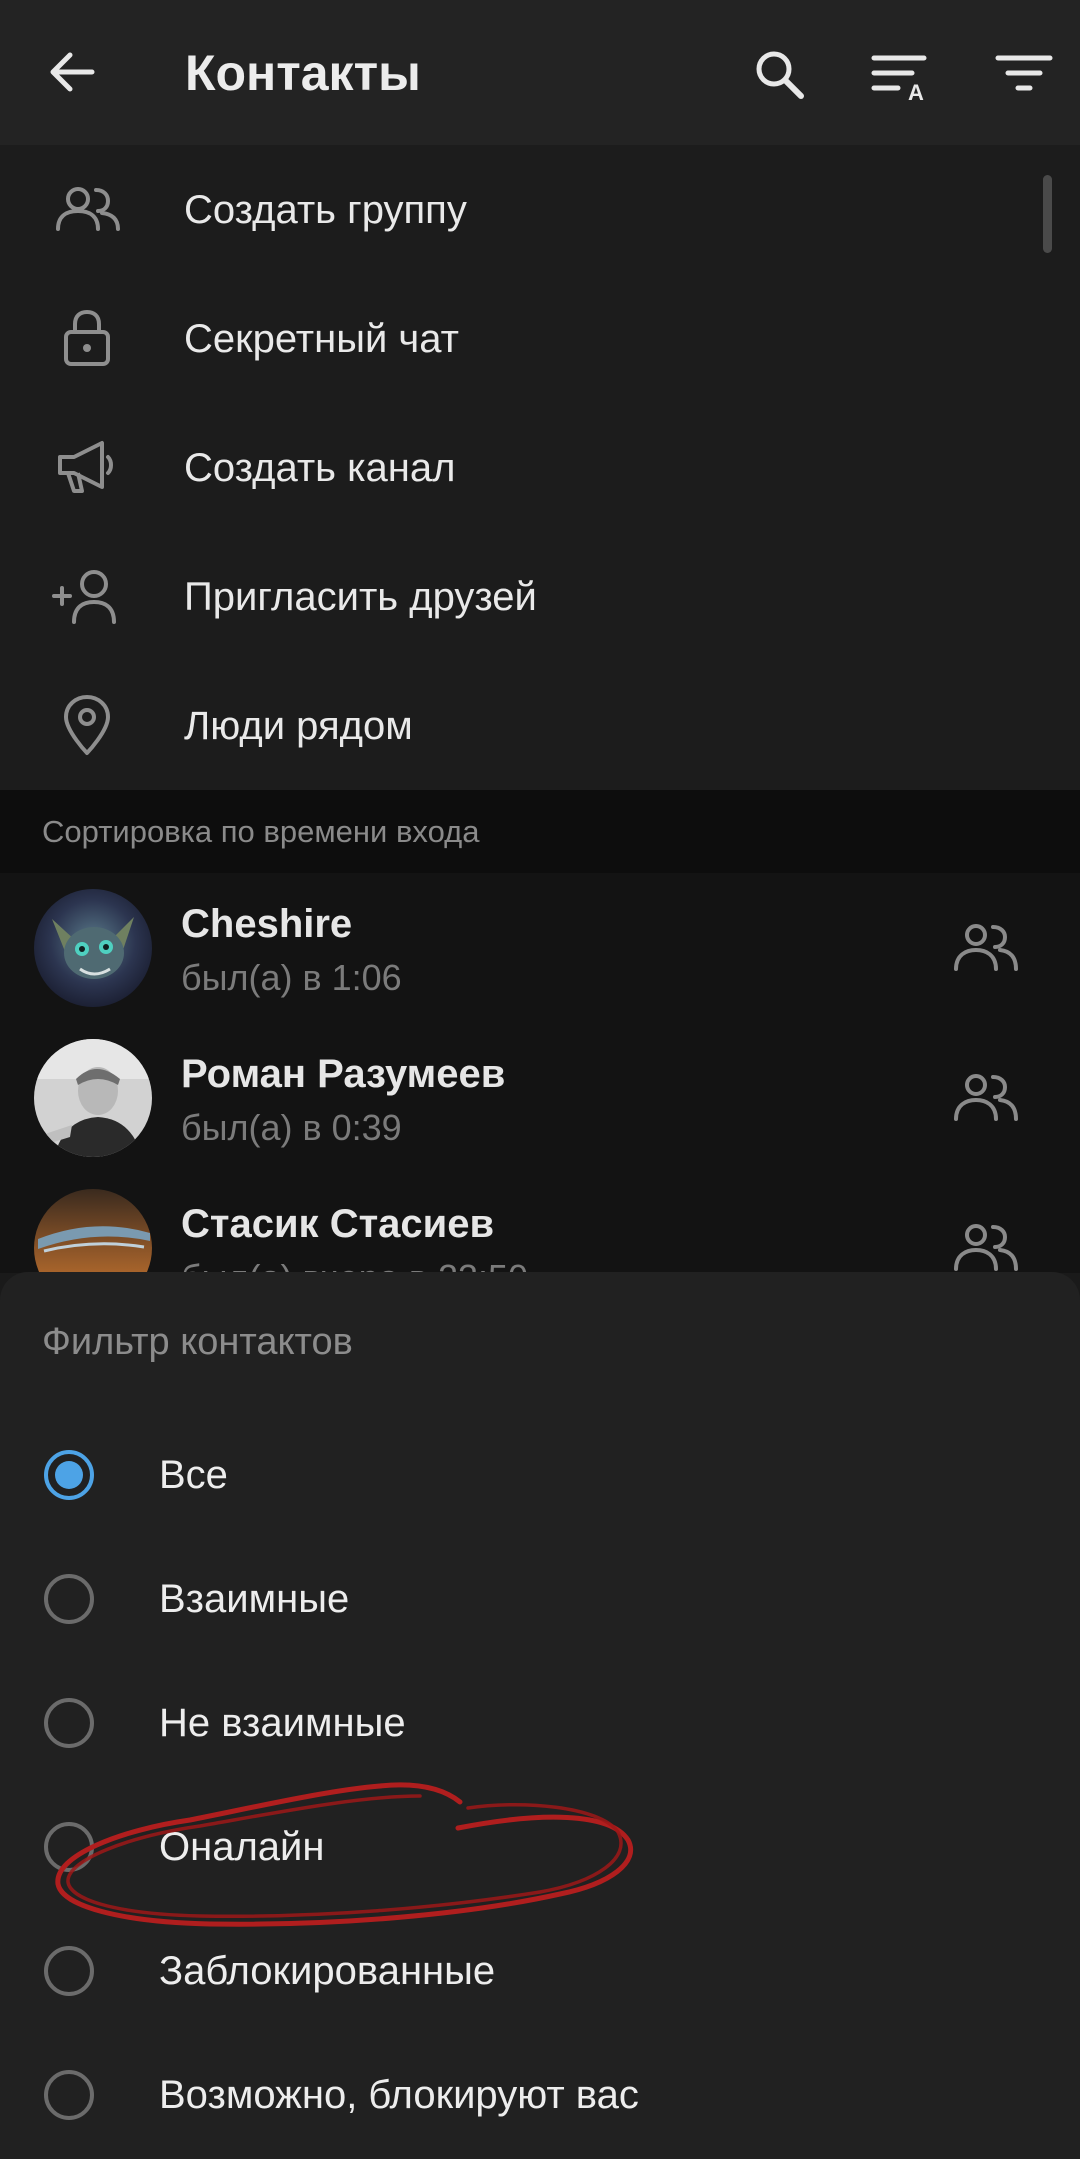 The width and height of the screenshot is (1080, 2159). What do you see at coordinates (320, 468) in the screenshot?
I see `menu-item-label: Создать канал` at bounding box center [320, 468].